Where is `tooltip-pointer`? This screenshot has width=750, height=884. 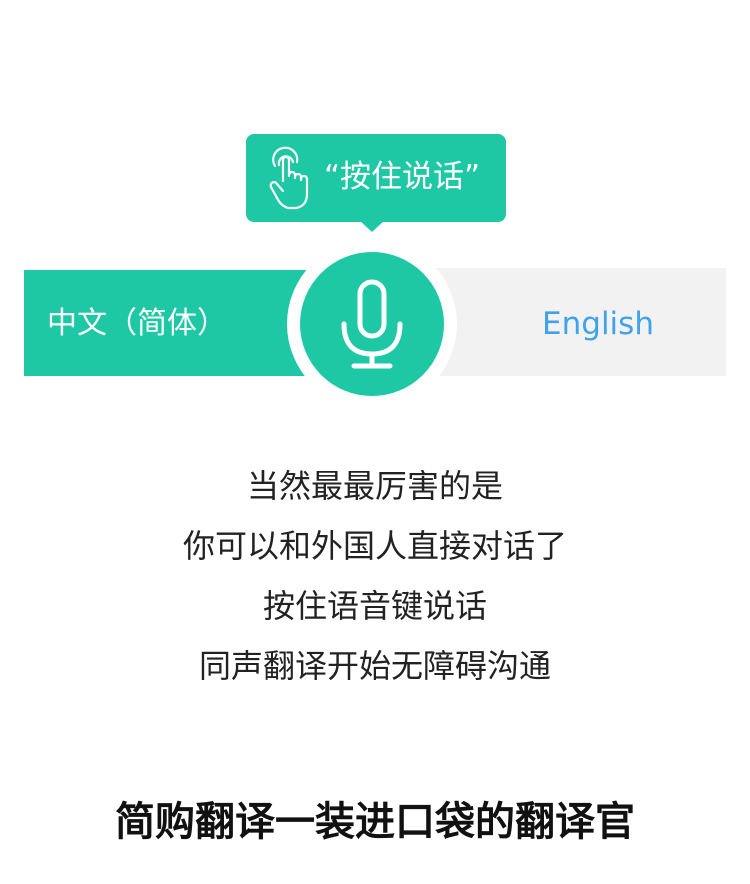
tooltip-pointer is located at coordinates (372, 226).